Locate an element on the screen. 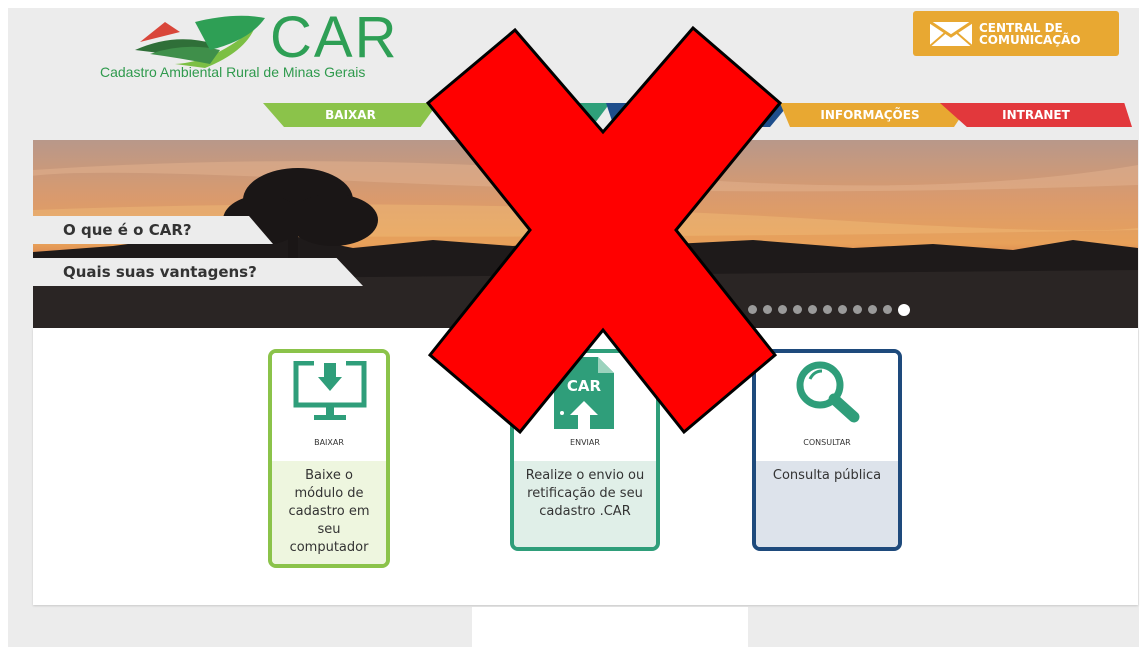 This screenshot has height=647, width=1147. car-file-text: CAR is located at coordinates (584, 386).